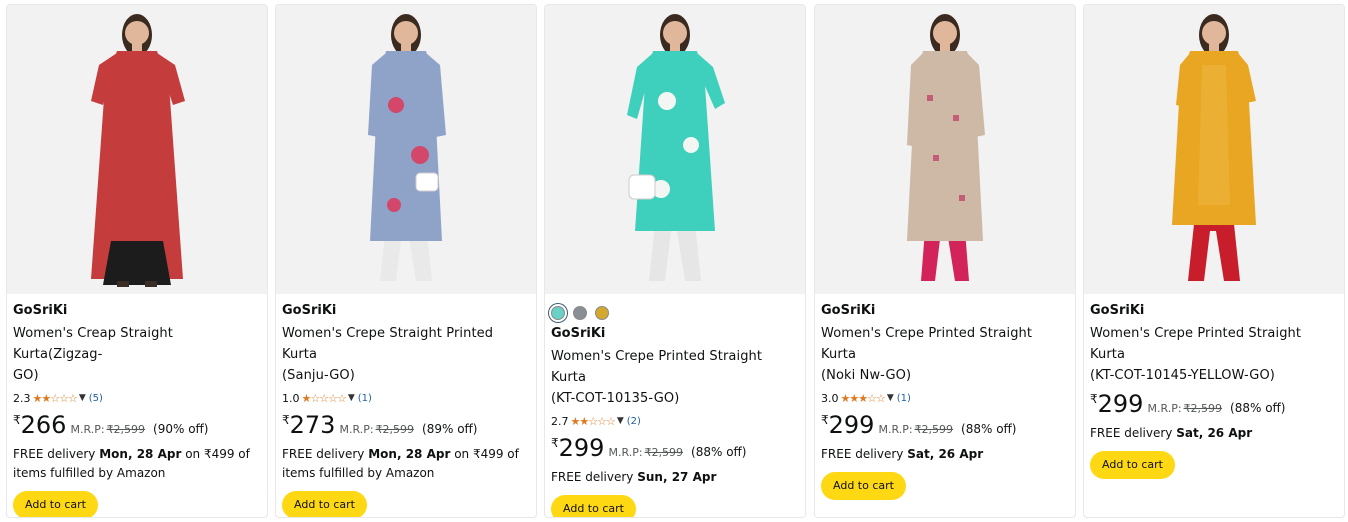  I want to click on price-row: ₹ 273 M.R.P: ₹2,599 (89% off), so click(406, 426).